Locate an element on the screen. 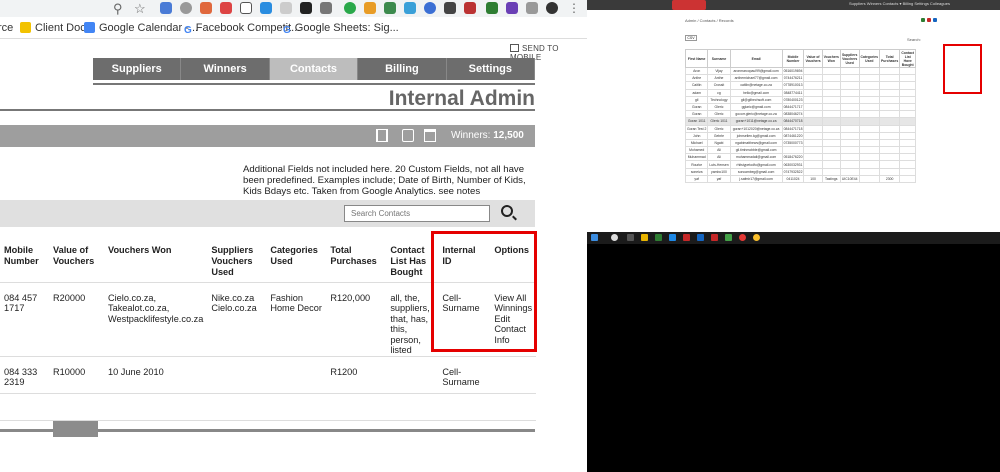  nav-suppliers: Suppliers is located at coordinates (137, 69).